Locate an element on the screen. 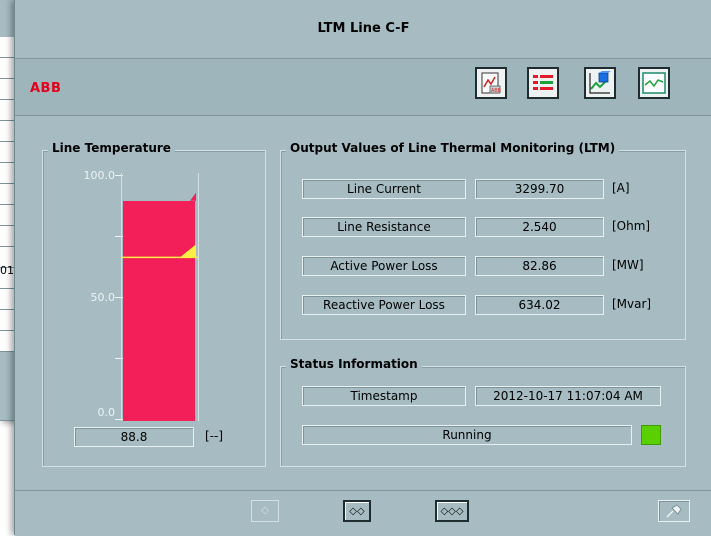 The height and width of the screenshot is (536, 711). active-power-loss-label: Active Power Loss is located at coordinates (384, 266).